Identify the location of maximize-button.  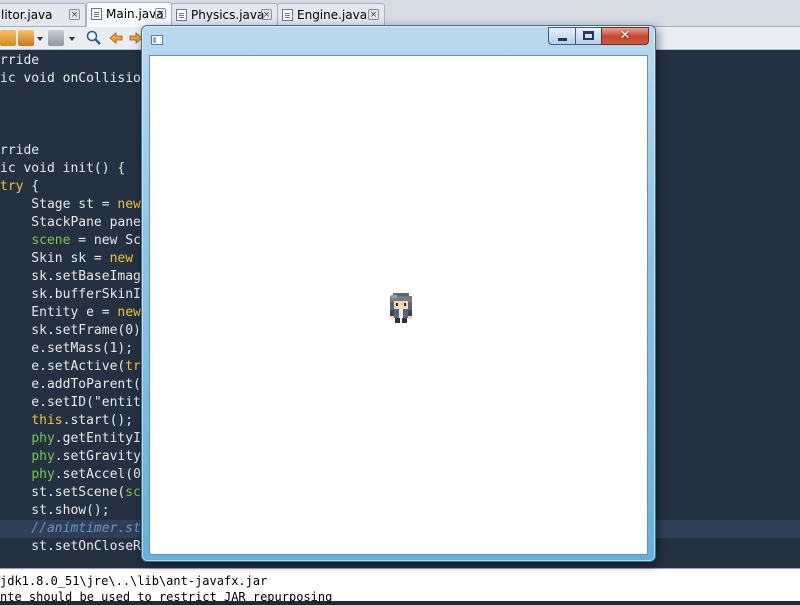
(588, 36).